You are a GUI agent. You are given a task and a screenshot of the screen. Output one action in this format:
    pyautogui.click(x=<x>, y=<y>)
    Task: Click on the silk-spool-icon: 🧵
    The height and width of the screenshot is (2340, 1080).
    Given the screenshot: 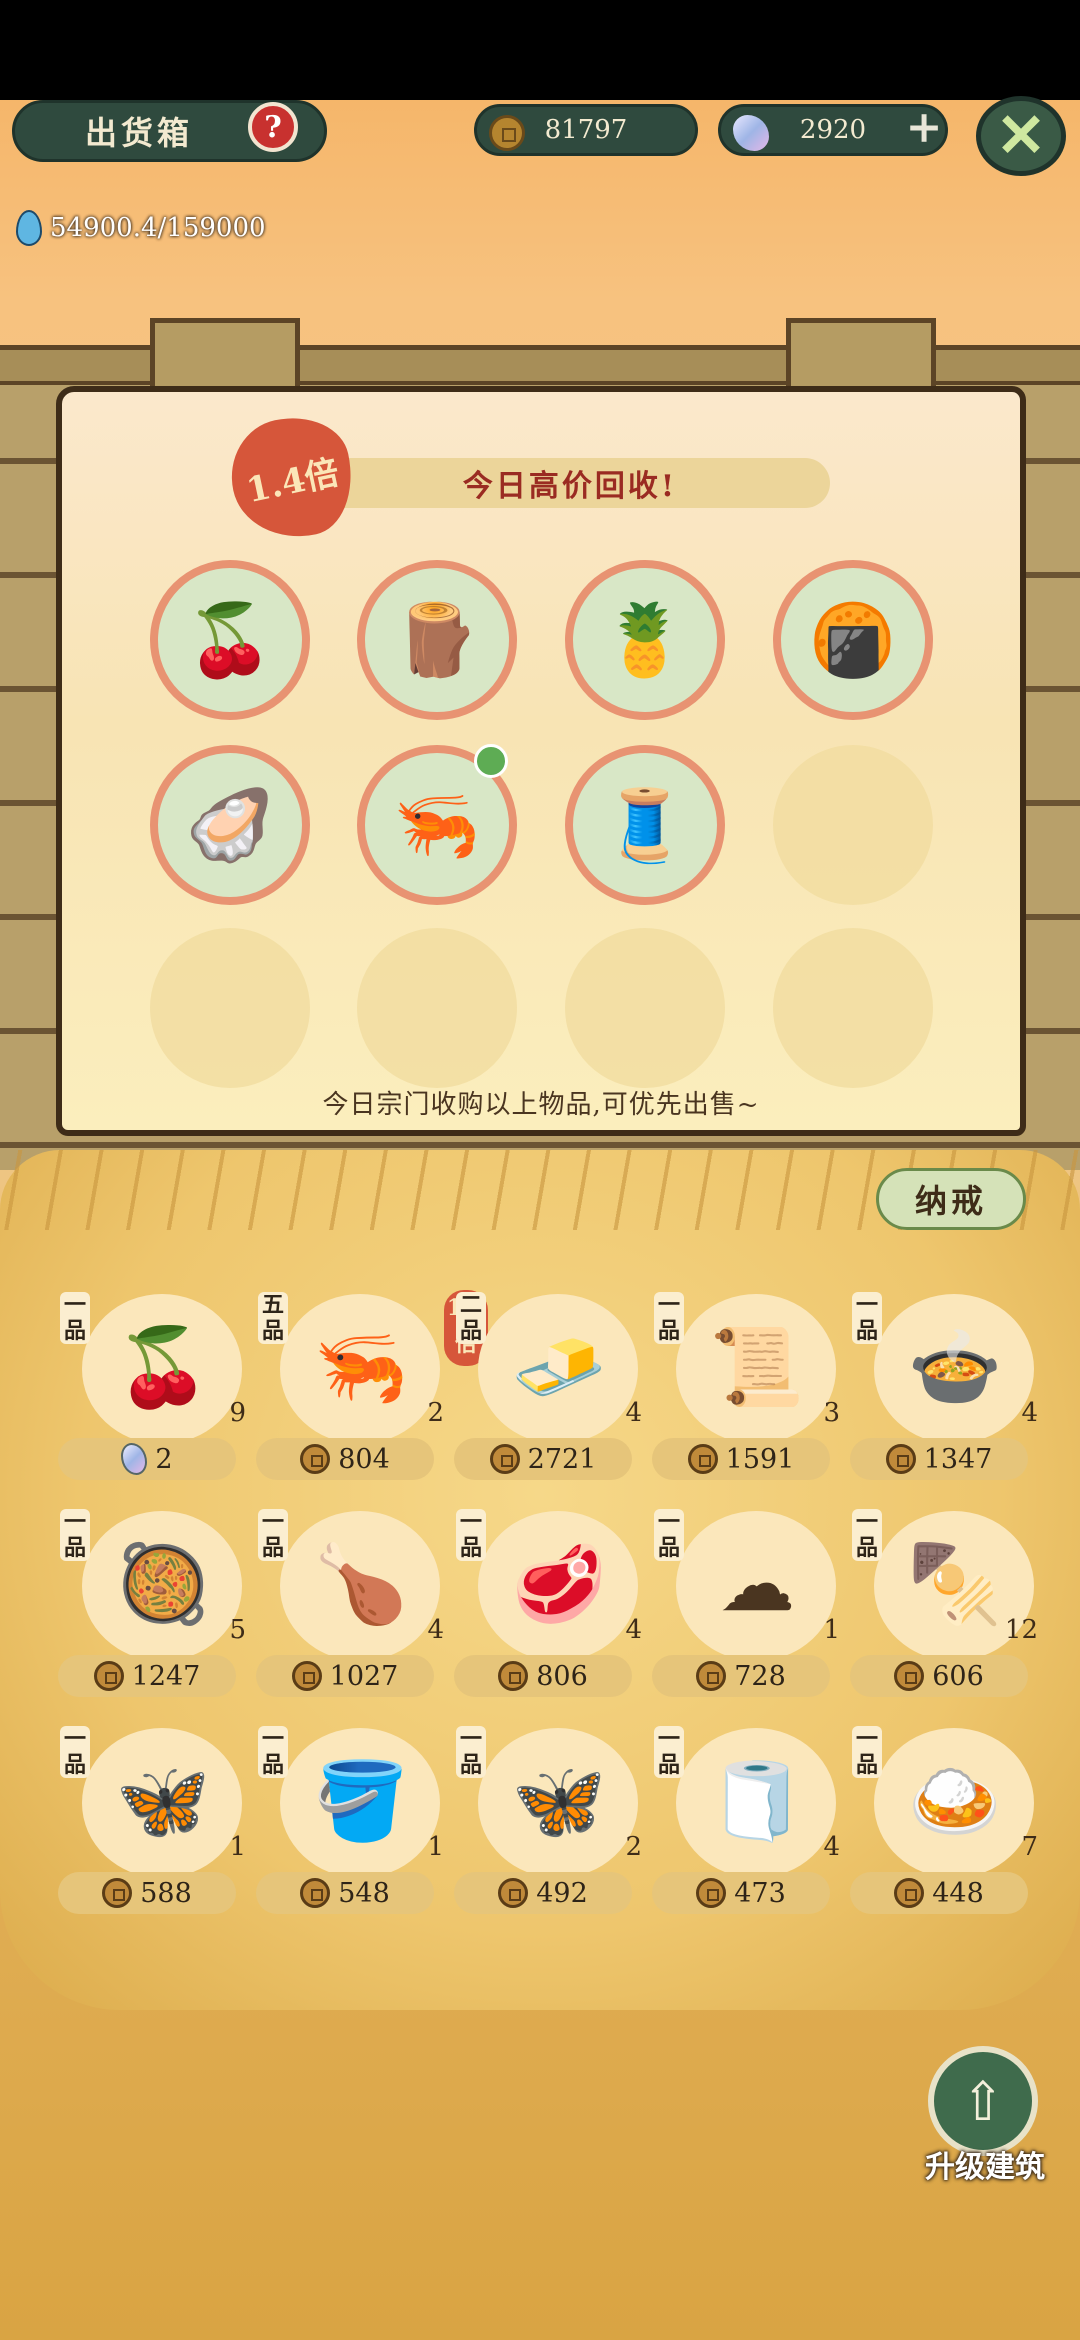 What is the action you would take?
    pyautogui.click(x=645, y=824)
    